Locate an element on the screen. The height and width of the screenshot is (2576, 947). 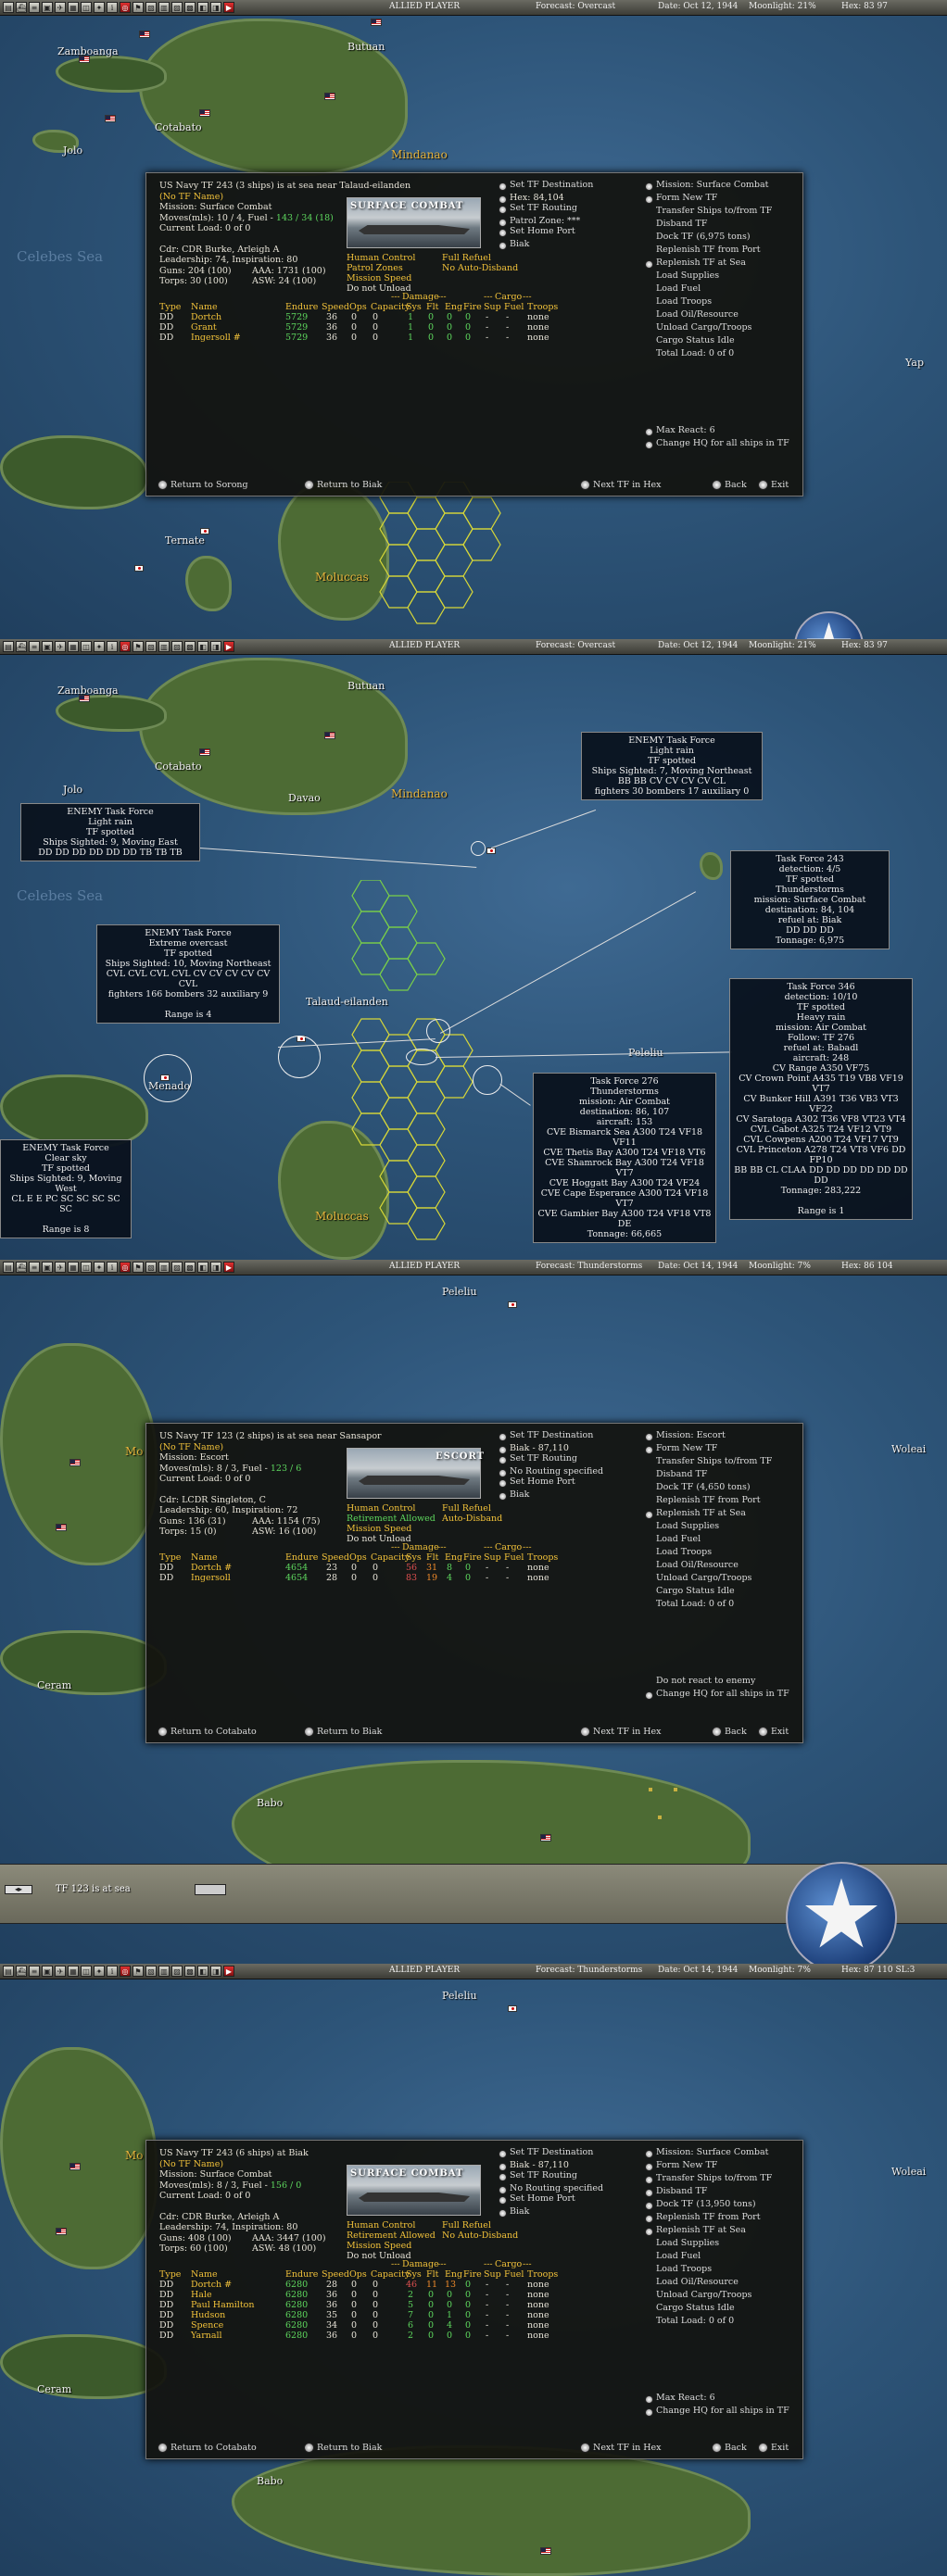
back-button: Back is located at coordinates (729, 2448).